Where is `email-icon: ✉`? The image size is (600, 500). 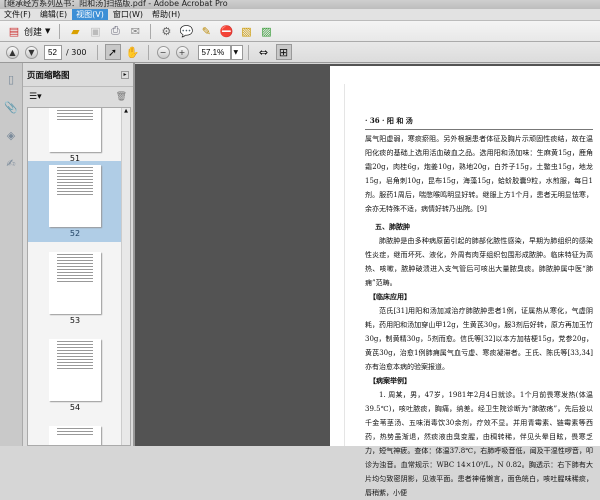
email-icon: ✉ is located at coordinates (135, 31).